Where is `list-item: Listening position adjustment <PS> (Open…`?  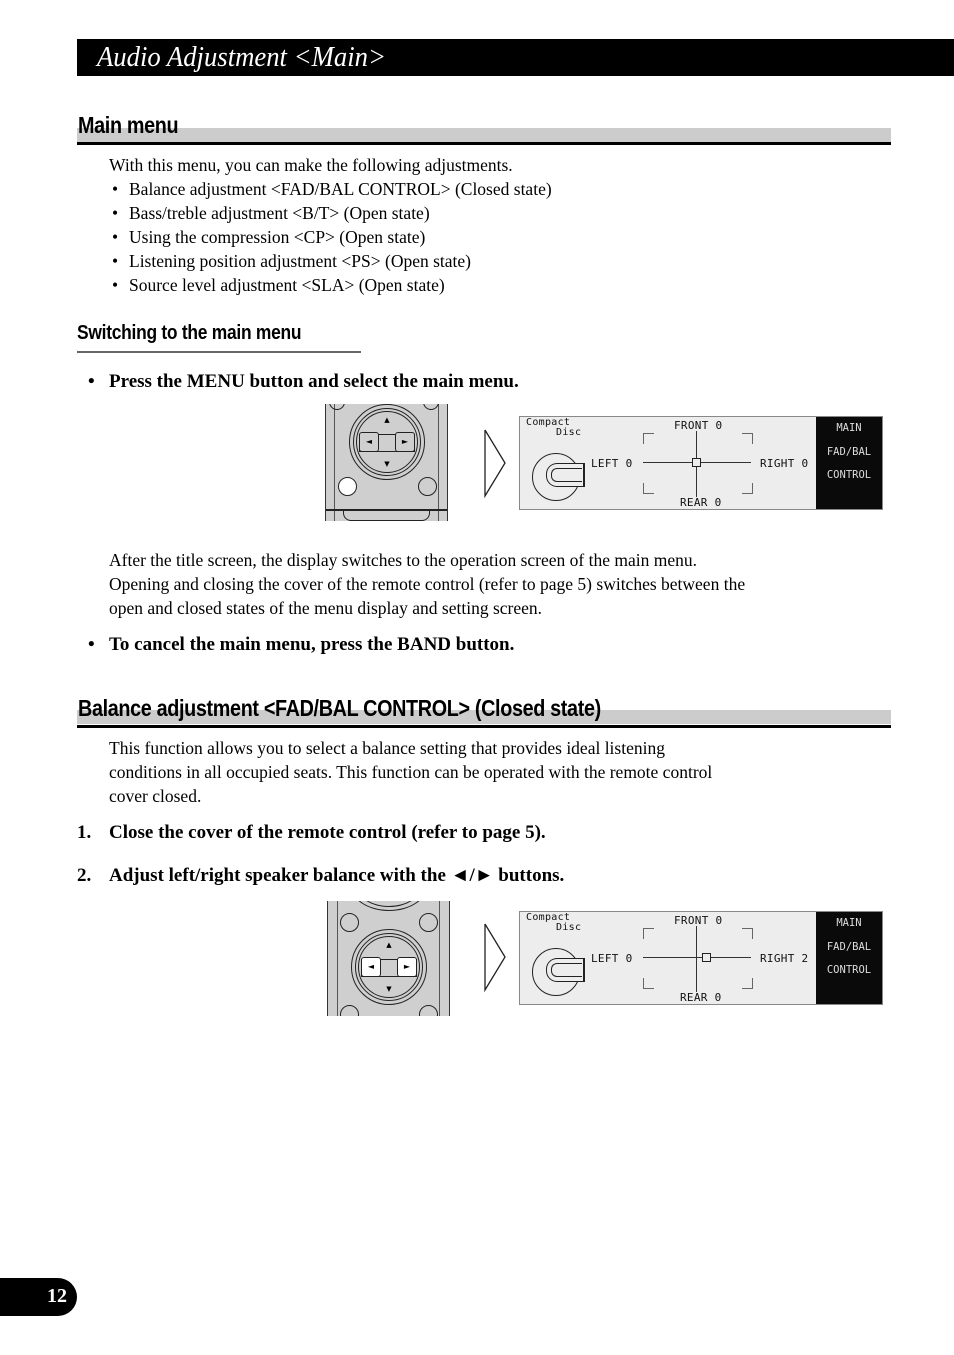 list-item: Listening position adjustment <PS> (Open… is located at coordinates (330, 261).